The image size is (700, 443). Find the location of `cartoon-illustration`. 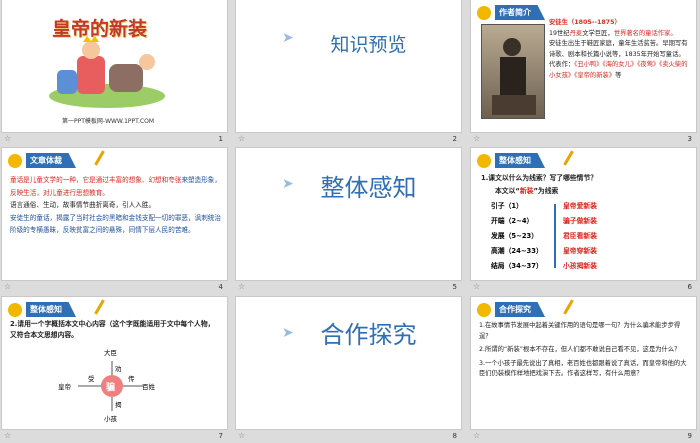

cartoon-illustration is located at coordinates (107, 72).